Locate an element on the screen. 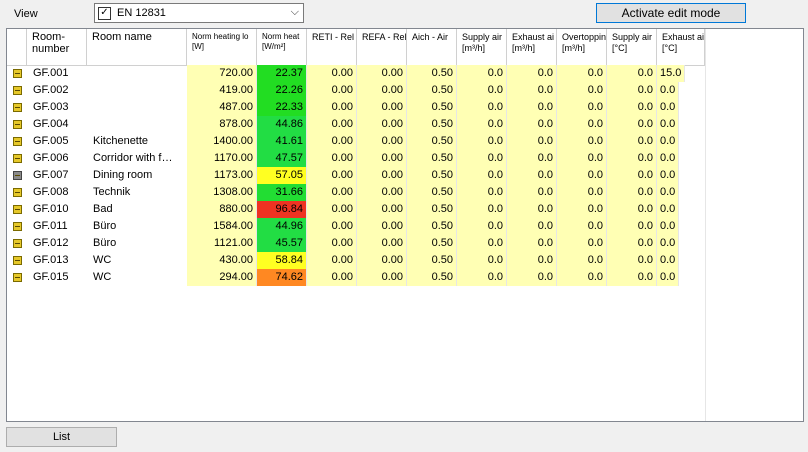 This screenshot has width=808, height=452. header-icon-col is located at coordinates (17, 47).